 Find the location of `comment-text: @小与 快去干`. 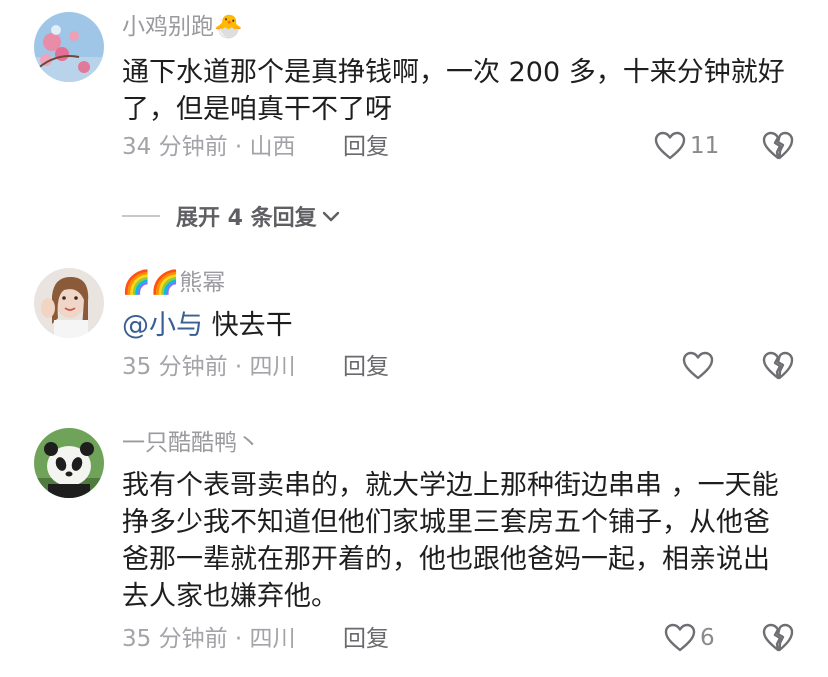

comment-text: @小与 快去干 is located at coordinates (462, 325).